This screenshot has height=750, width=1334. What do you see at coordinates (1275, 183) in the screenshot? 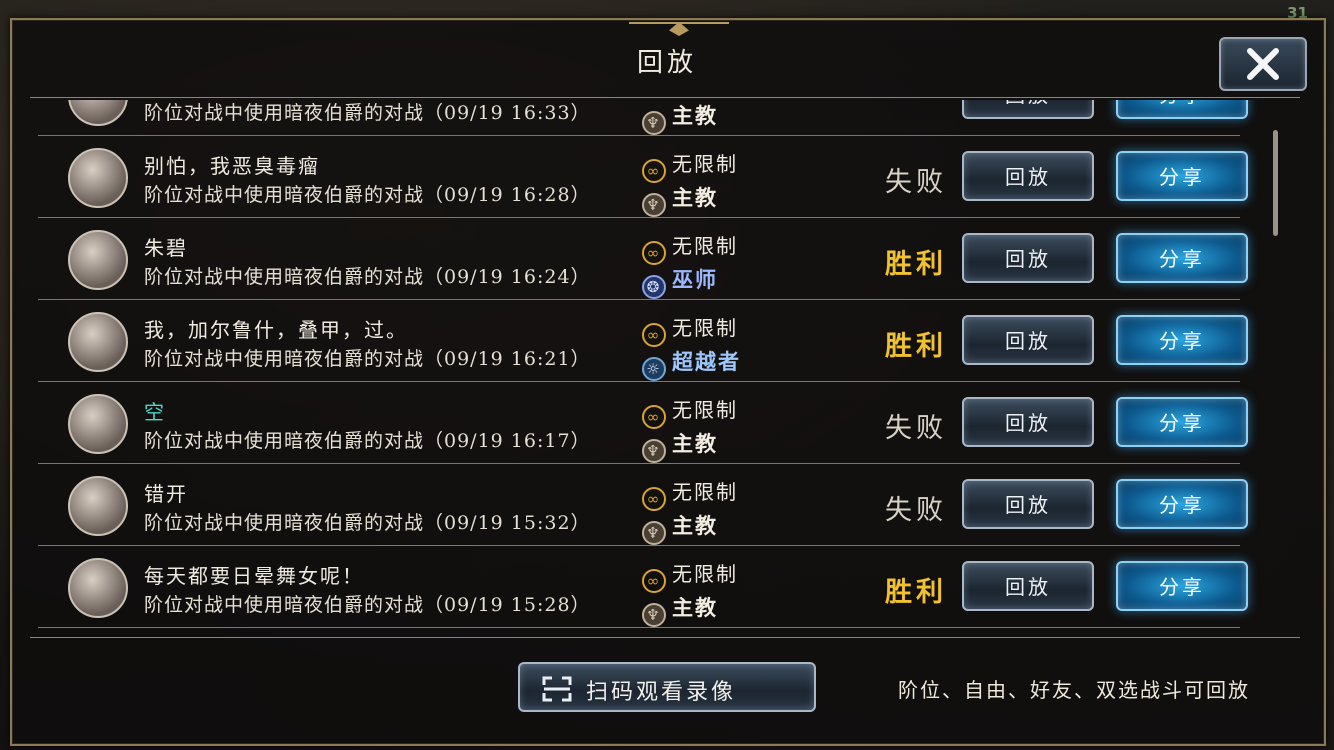
I see `scrollbar` at bounding box center [1275, 183].